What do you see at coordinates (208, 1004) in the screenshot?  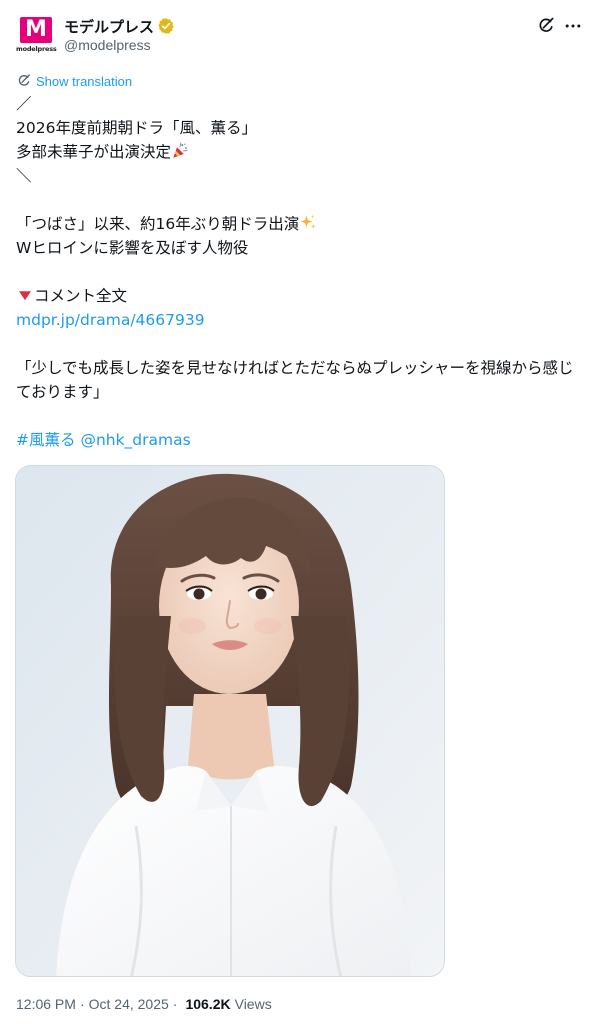 I see `views-count: 106.2K` at bounding box center [208, 1004].